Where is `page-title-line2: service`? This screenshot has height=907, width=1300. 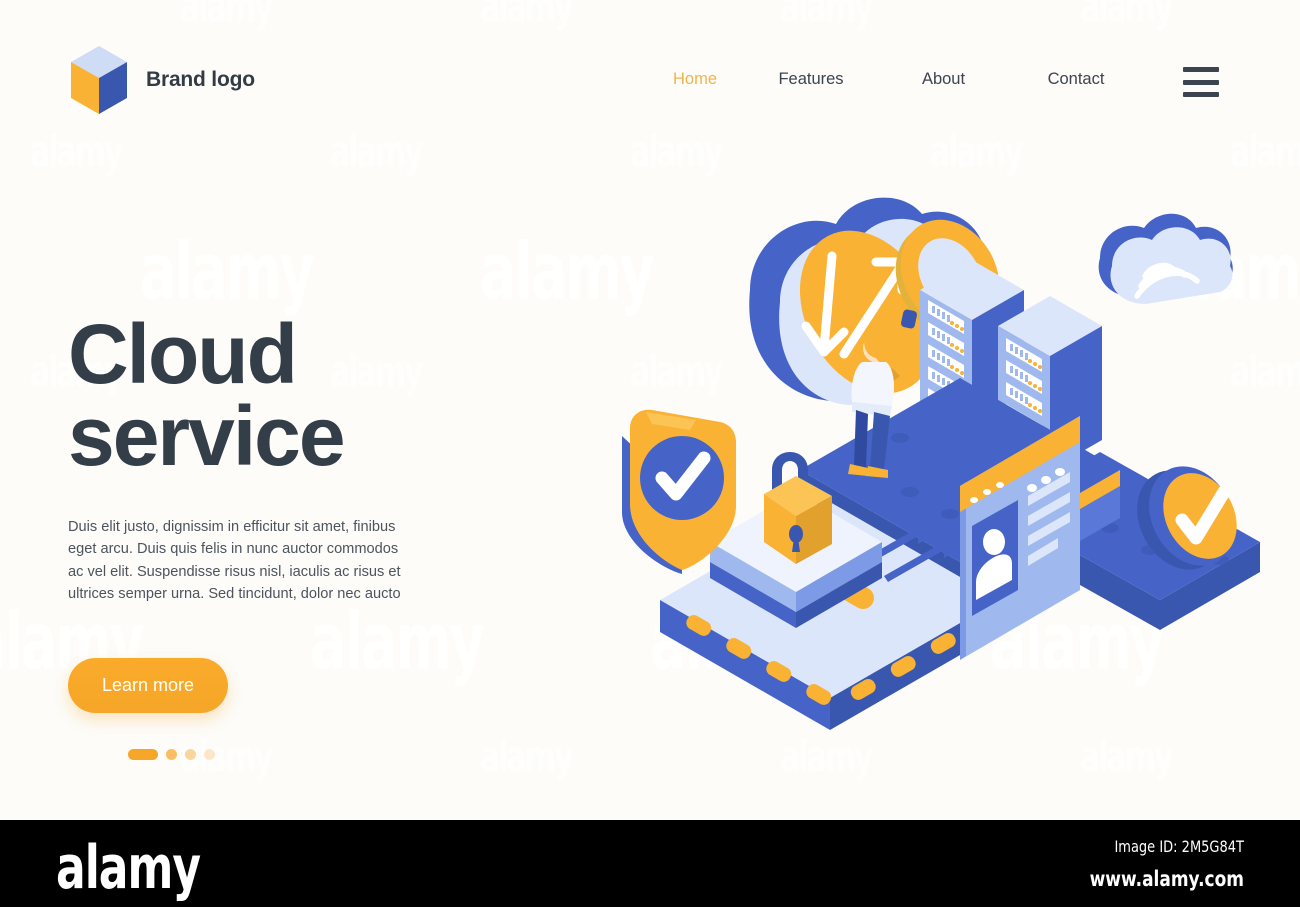
page-title-line2: service is located at coordinates (207, 436).